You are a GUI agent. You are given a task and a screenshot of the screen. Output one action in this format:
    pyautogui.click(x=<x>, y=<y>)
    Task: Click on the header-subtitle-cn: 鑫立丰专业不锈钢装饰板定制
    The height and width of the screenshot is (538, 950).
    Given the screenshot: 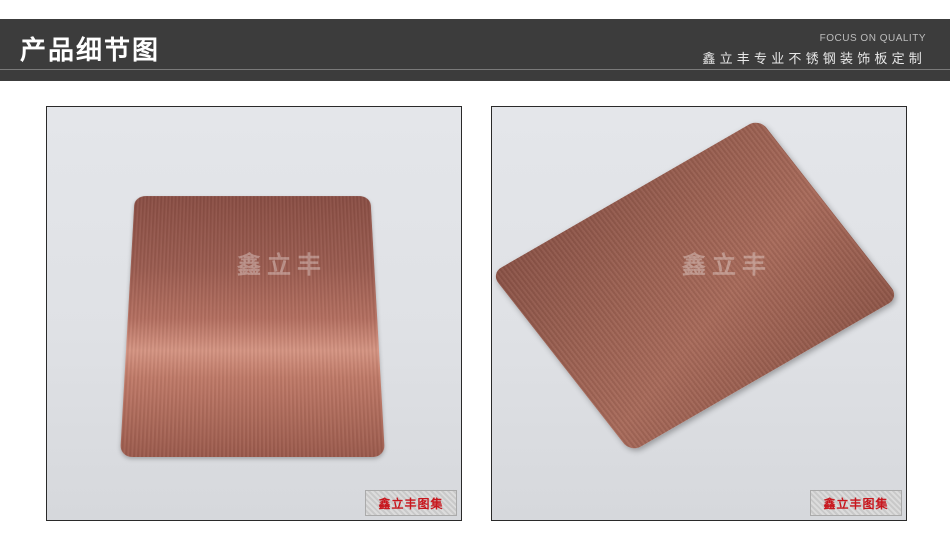 What is the action you would take?
    pyautogui.click(x=814, y=59)
    